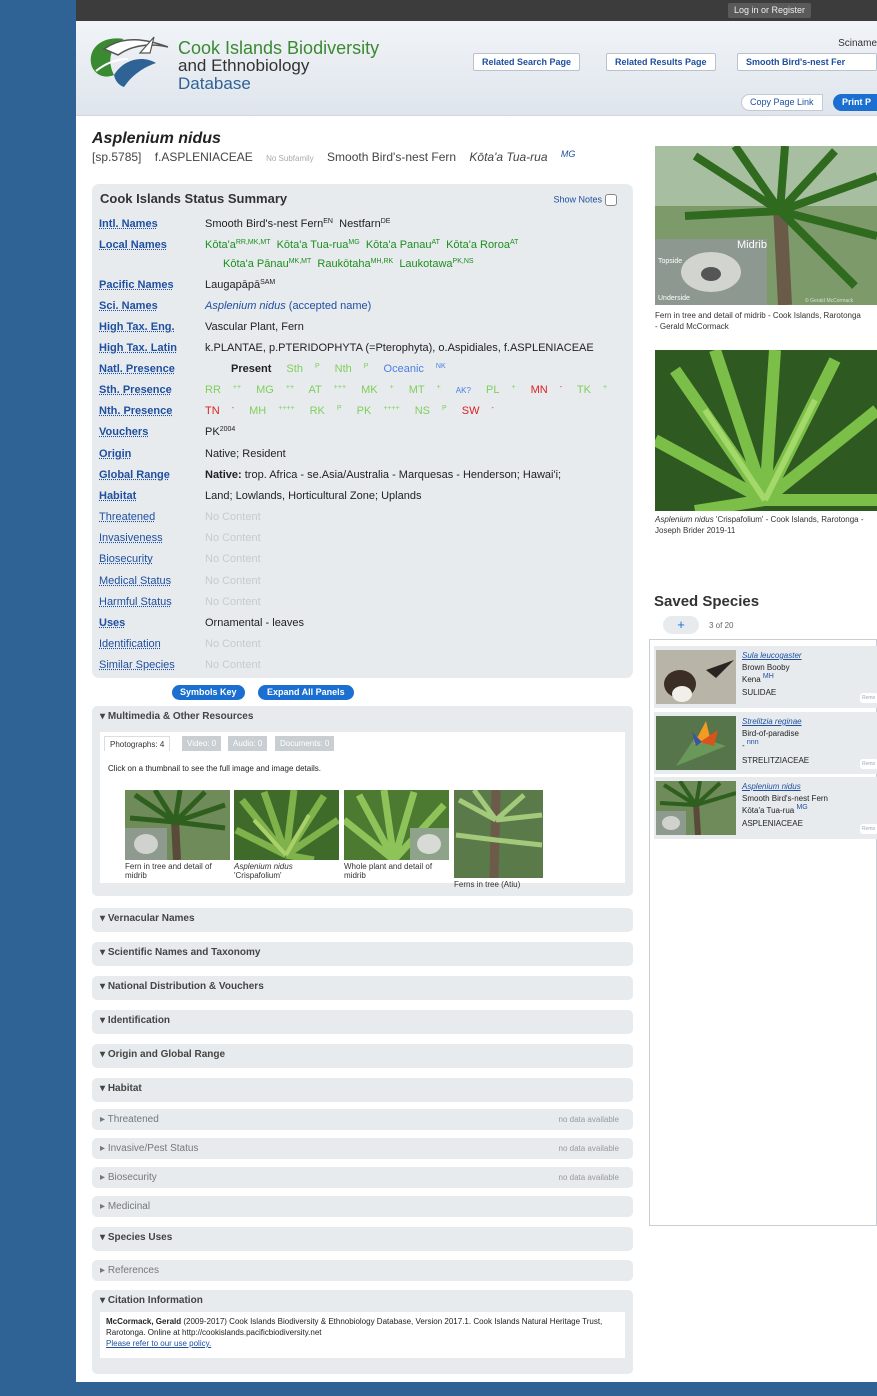 The width and height of the screenshot is (877, 1396). I want to click on panel-biosecurity: ▸ Biosecurity no data available, so click(362, 1177).